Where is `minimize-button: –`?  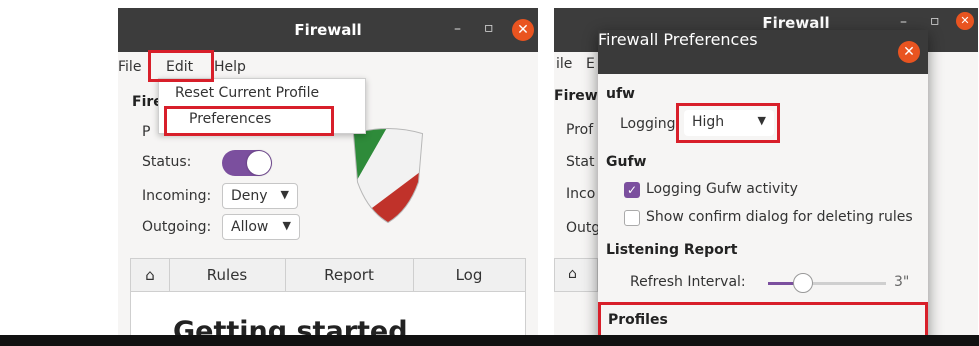 minimize-button: – is located at coordinates (457, 29).